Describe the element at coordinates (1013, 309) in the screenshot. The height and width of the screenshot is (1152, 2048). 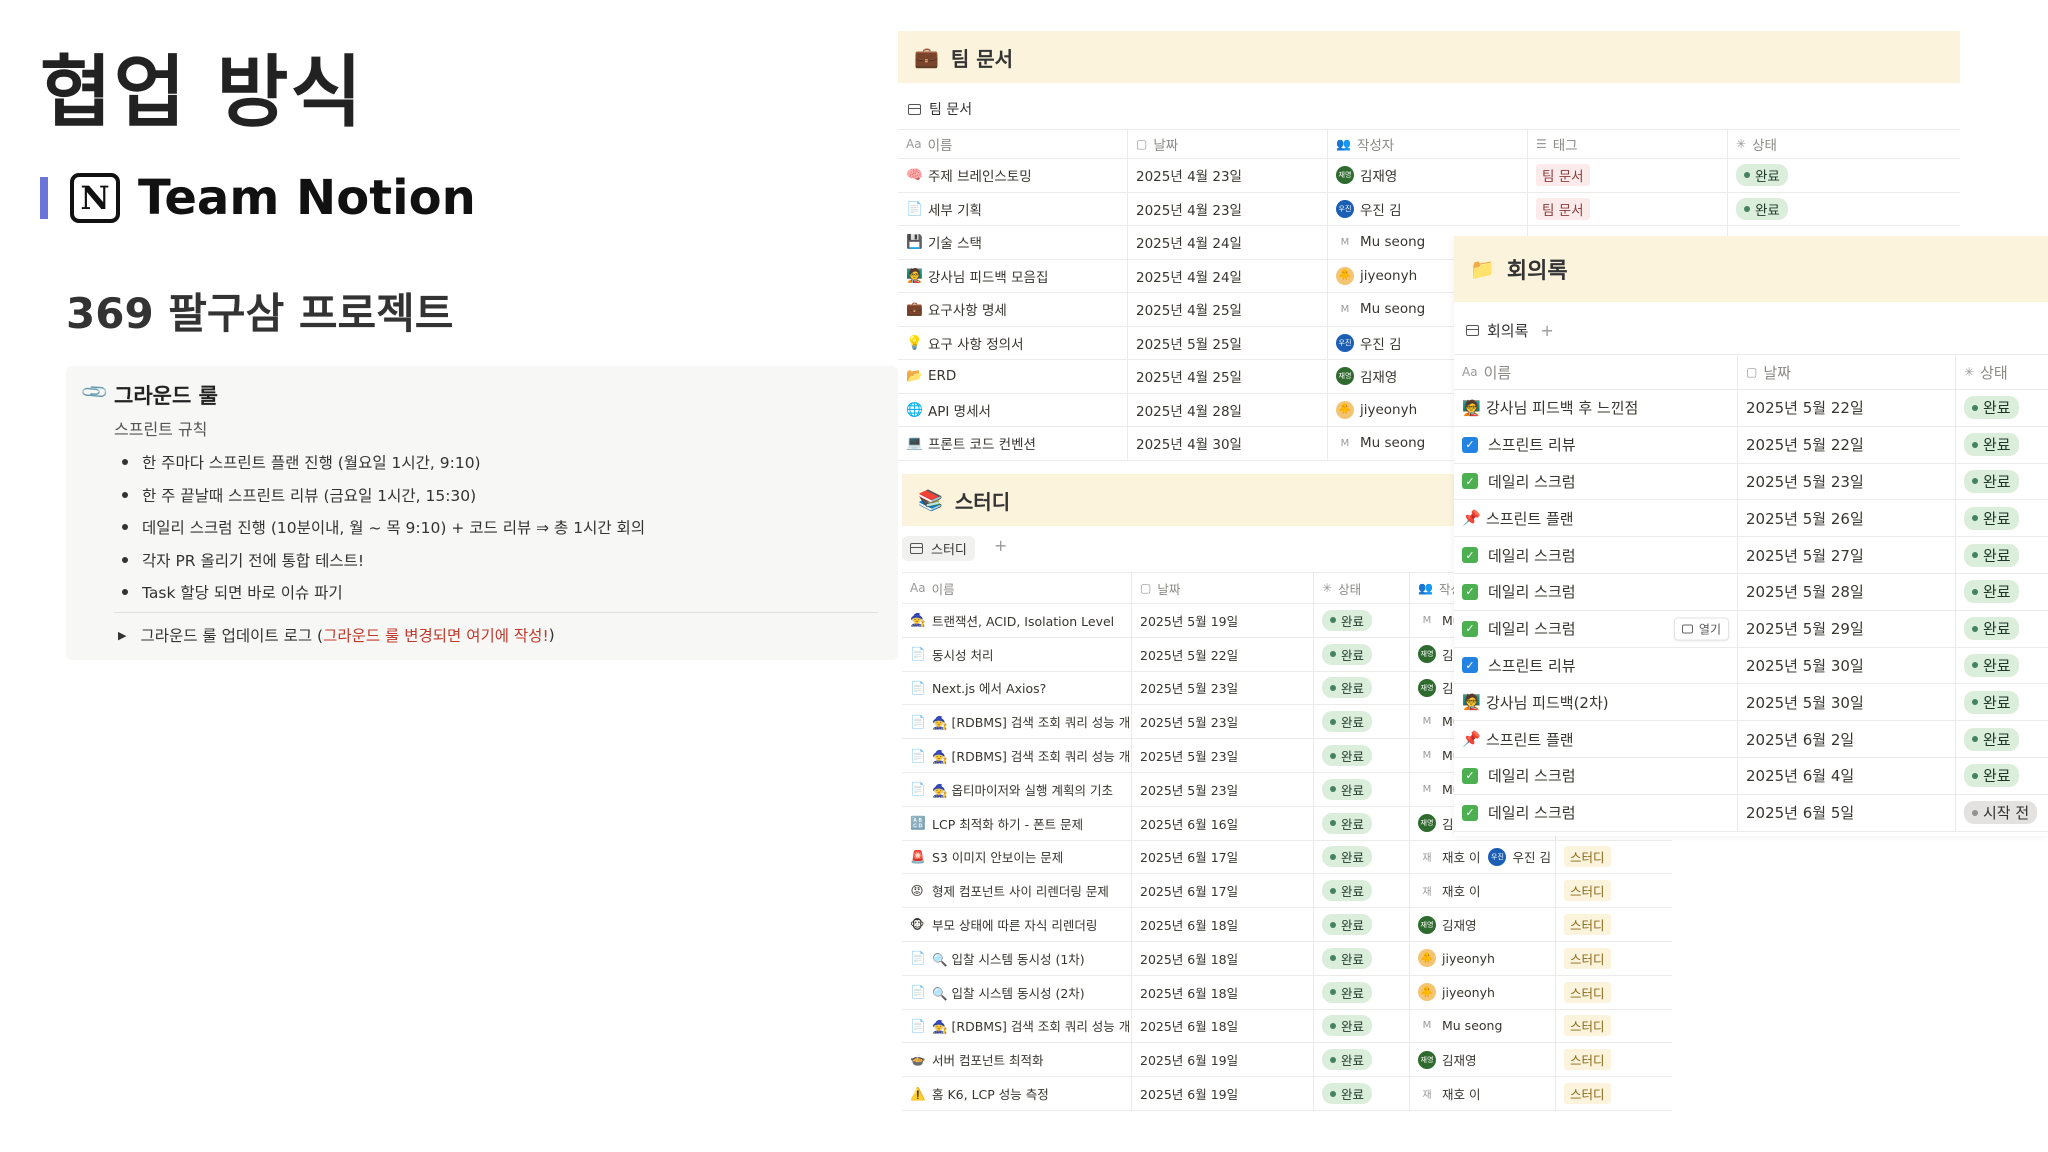
I see `row-name-cell: 💼 요구사항 명세` at that location.